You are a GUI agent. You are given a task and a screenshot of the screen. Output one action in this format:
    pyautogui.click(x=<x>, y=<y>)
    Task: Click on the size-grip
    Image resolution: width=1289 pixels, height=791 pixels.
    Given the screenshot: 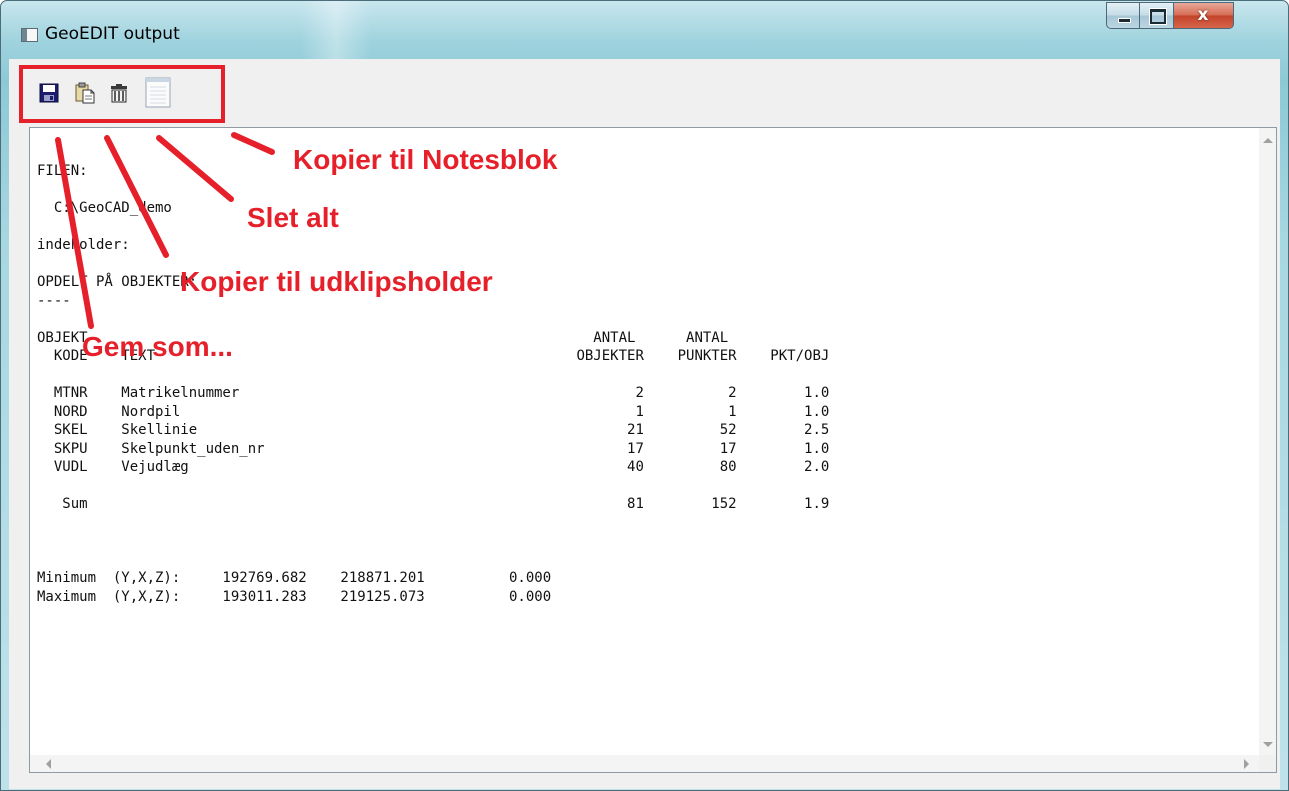 What is the action you would take?
    pyautogui.click(x=1267, y=763)
    